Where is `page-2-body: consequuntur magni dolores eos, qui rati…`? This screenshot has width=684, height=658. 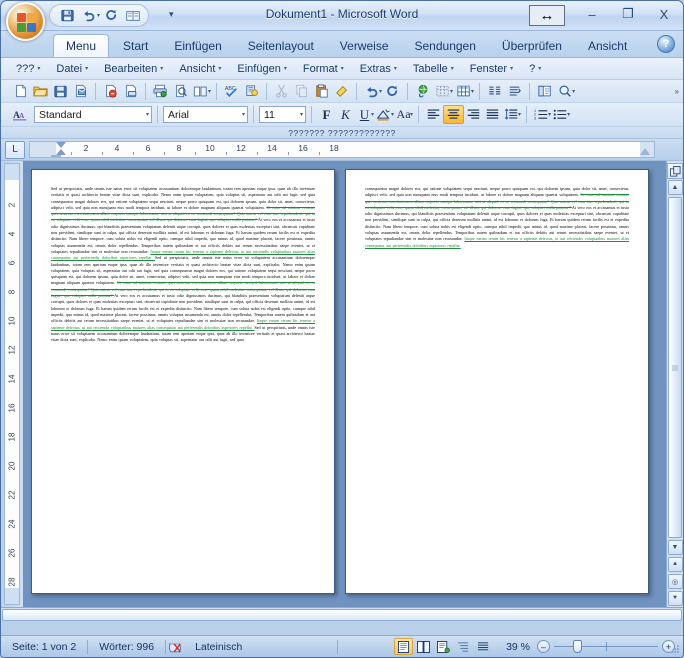 page-2-body: consequuntur magni dolores eos, qui rati… is located at coordinates (497, 217).